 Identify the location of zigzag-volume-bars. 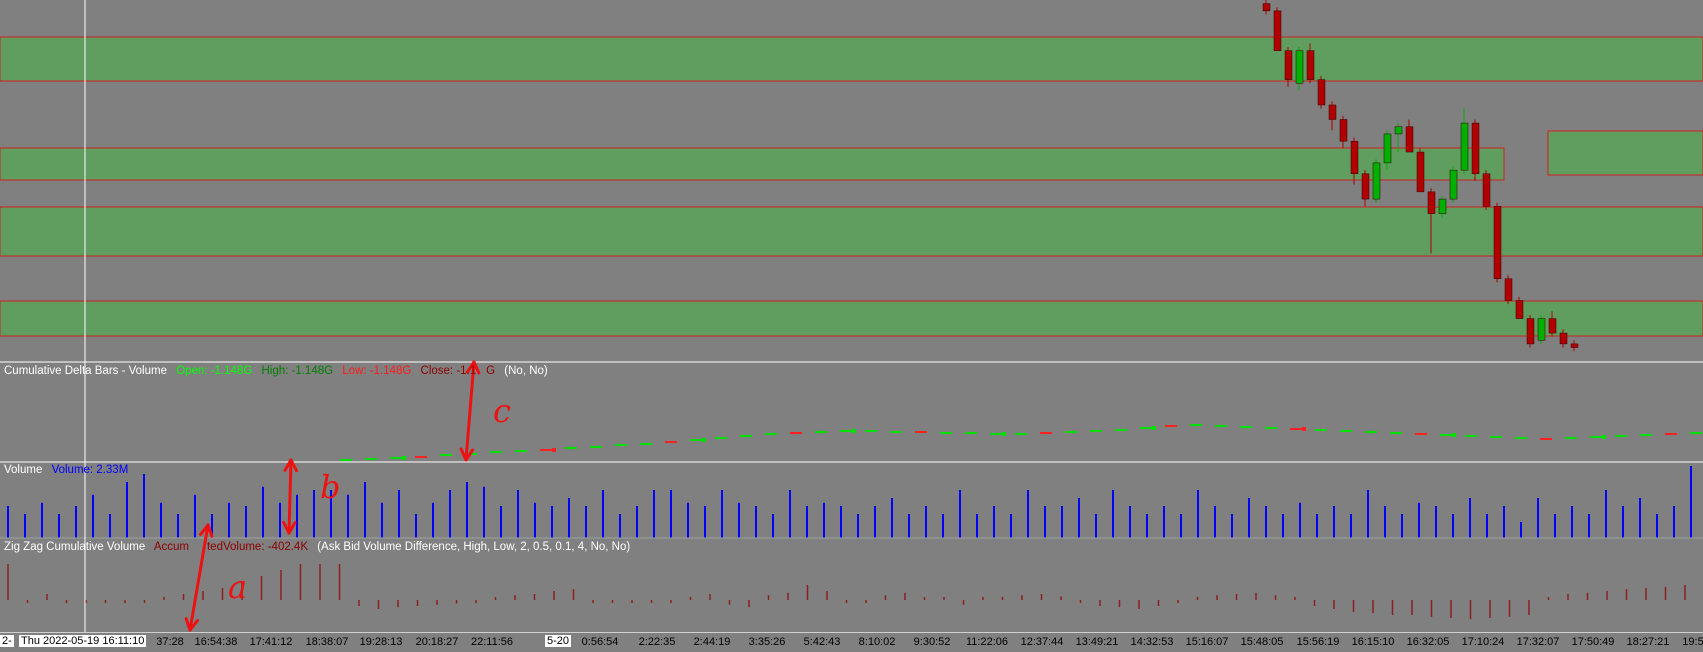
(846, 592).